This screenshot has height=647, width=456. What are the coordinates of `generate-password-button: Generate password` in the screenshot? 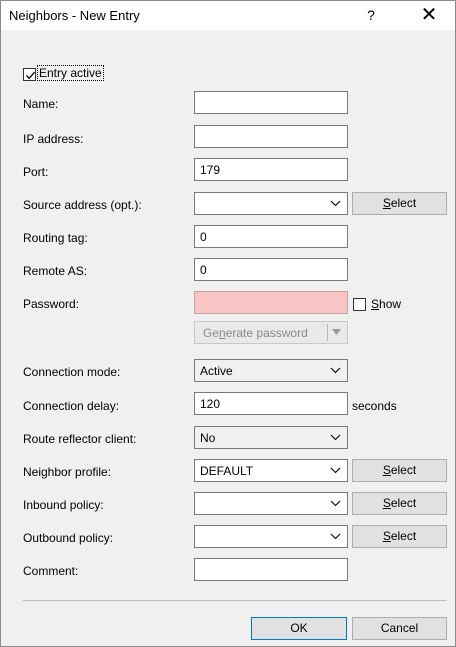 It's located at (271, 332).